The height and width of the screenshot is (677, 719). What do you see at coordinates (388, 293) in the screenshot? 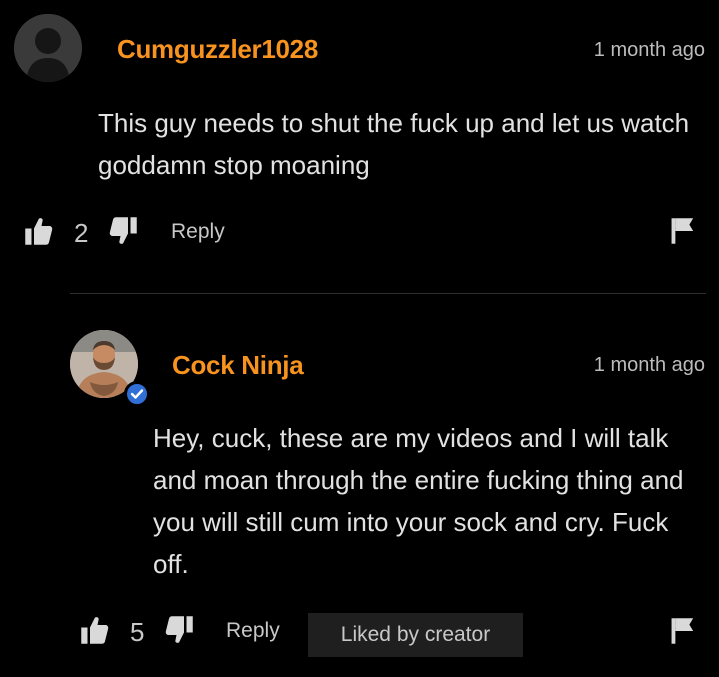
I see `comment-divider` at bounding box center [388, 293].